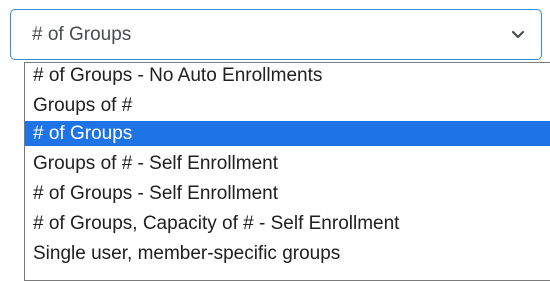 Image resolution: width=550 pixels, height=281 pixels. Describe the element at coordinates (287, 133) in the screenshot. I see `option-number-of-groups: # of Groups` at that location.